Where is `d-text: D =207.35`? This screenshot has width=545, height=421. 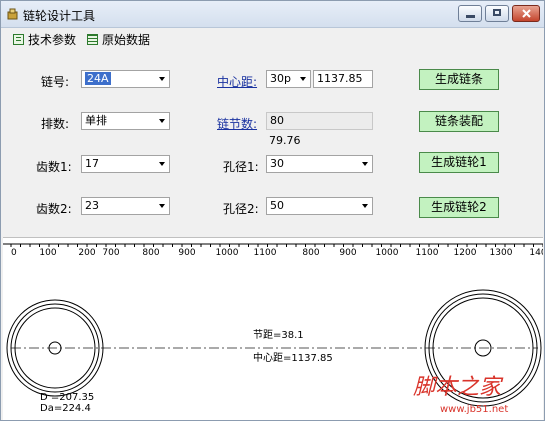 d-text: D =207.35 is located at coordinates (67, 397).